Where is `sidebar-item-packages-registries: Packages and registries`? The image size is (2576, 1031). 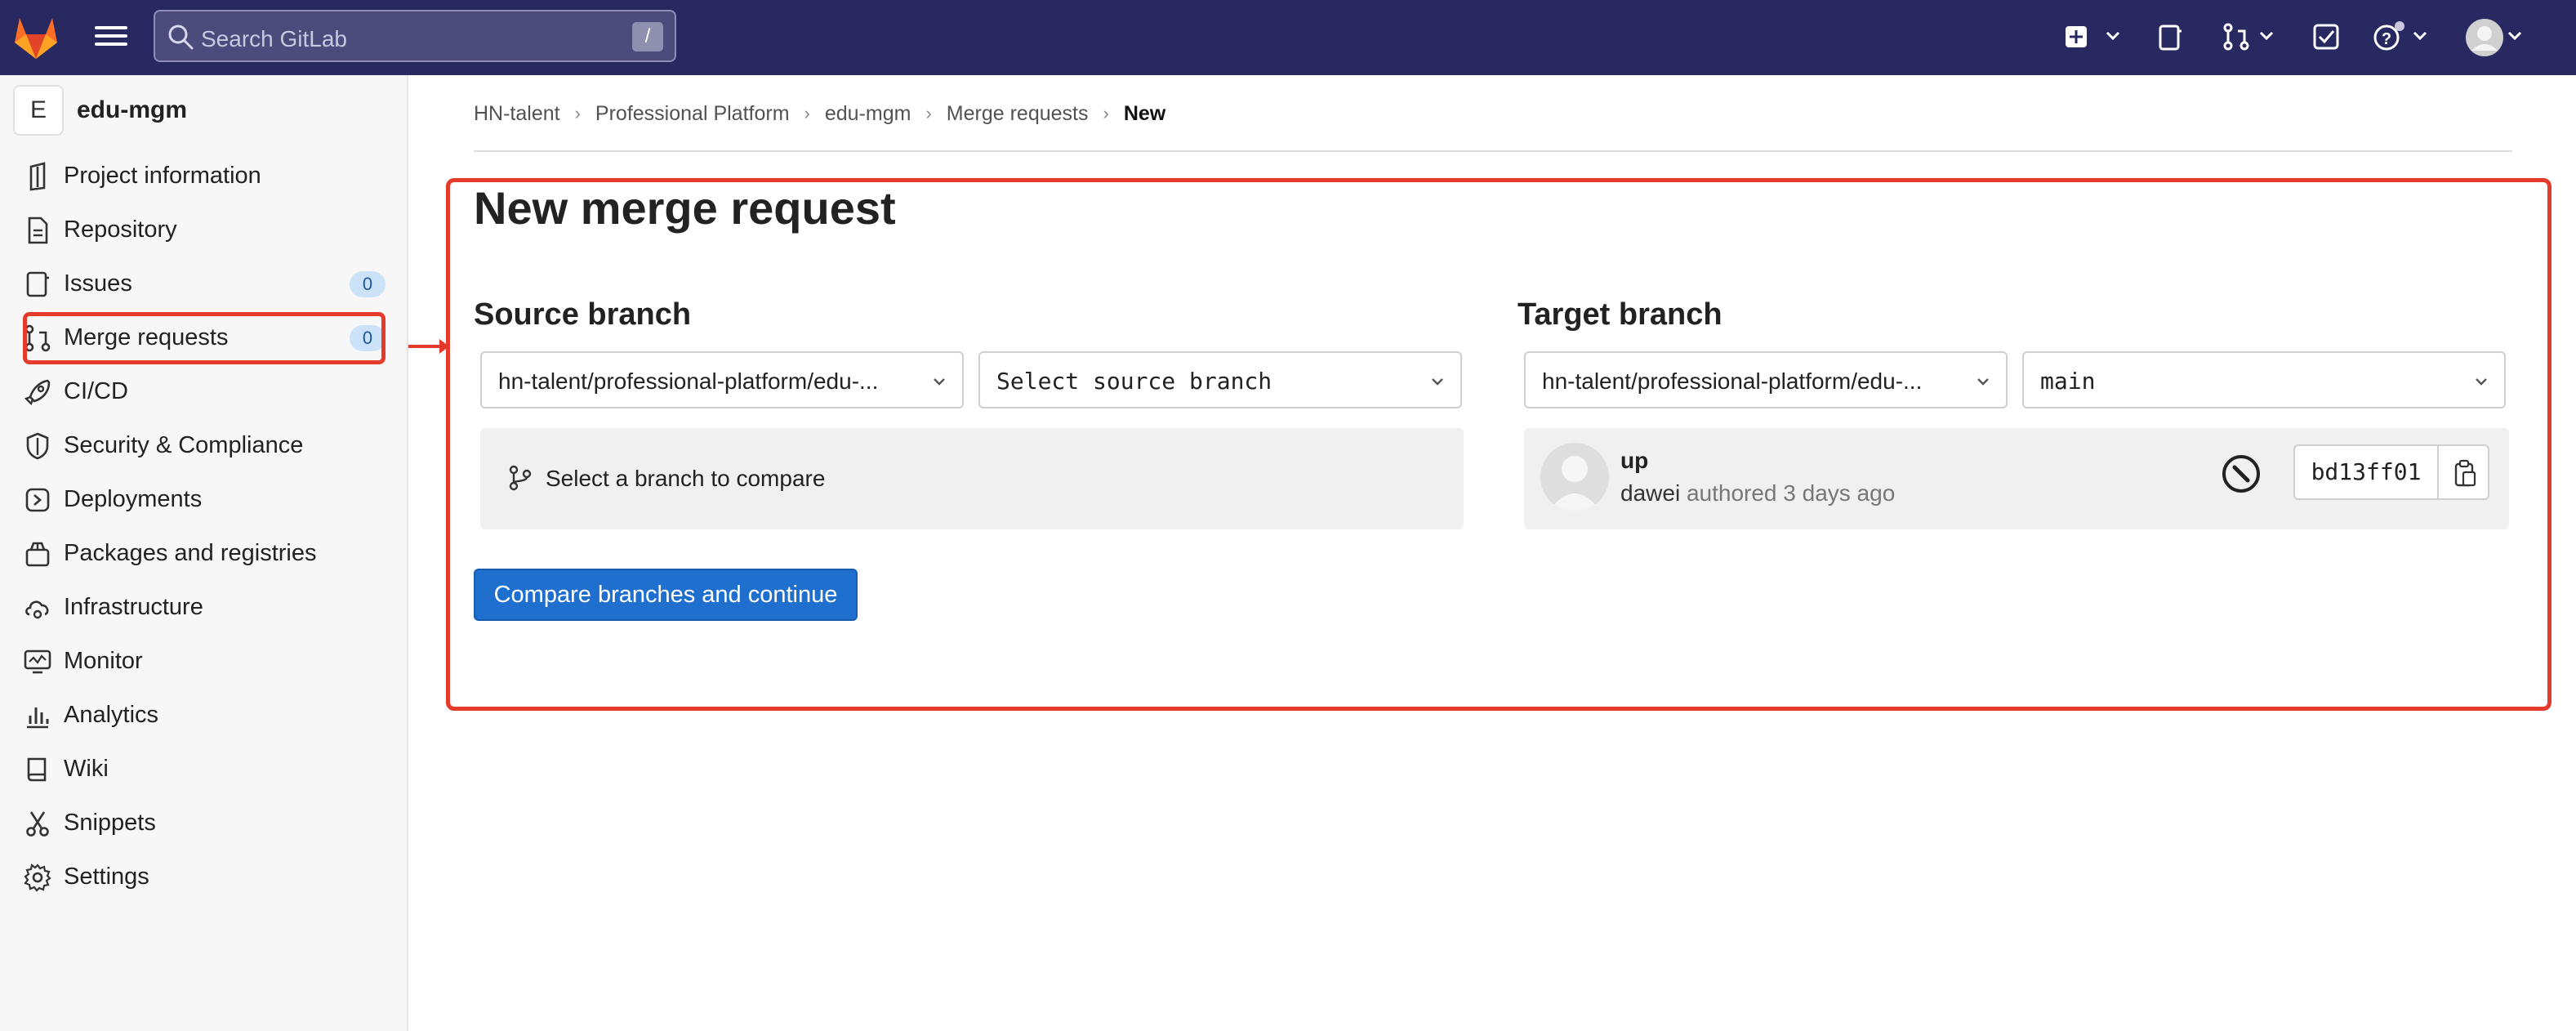
sidebar-item-packages-registries: Packages and registries is located at coordinates (202, 552).